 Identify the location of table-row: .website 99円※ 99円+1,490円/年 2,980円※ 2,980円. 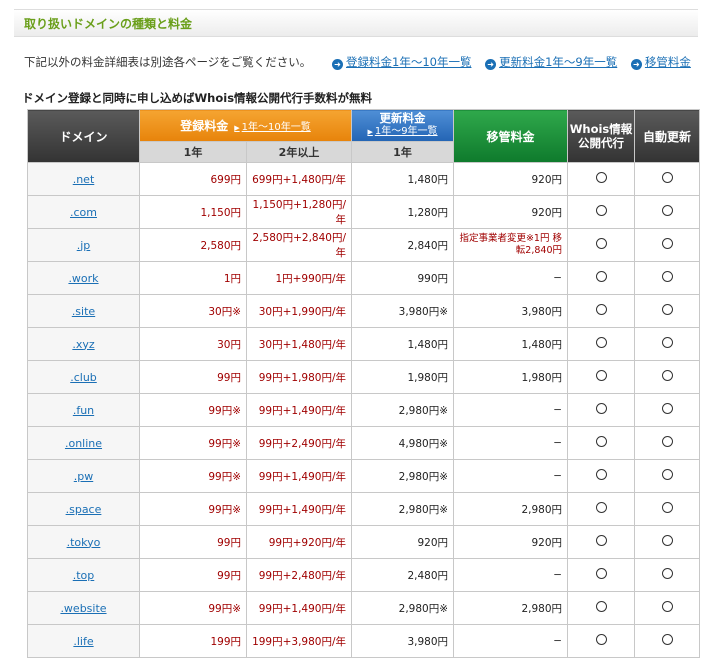
(363, 608).